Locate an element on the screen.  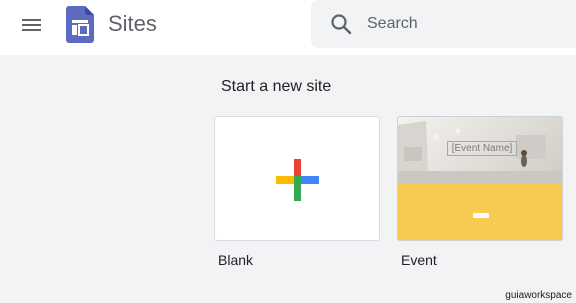
watermark: guiaworkspace is located at coordinates (538, 295).